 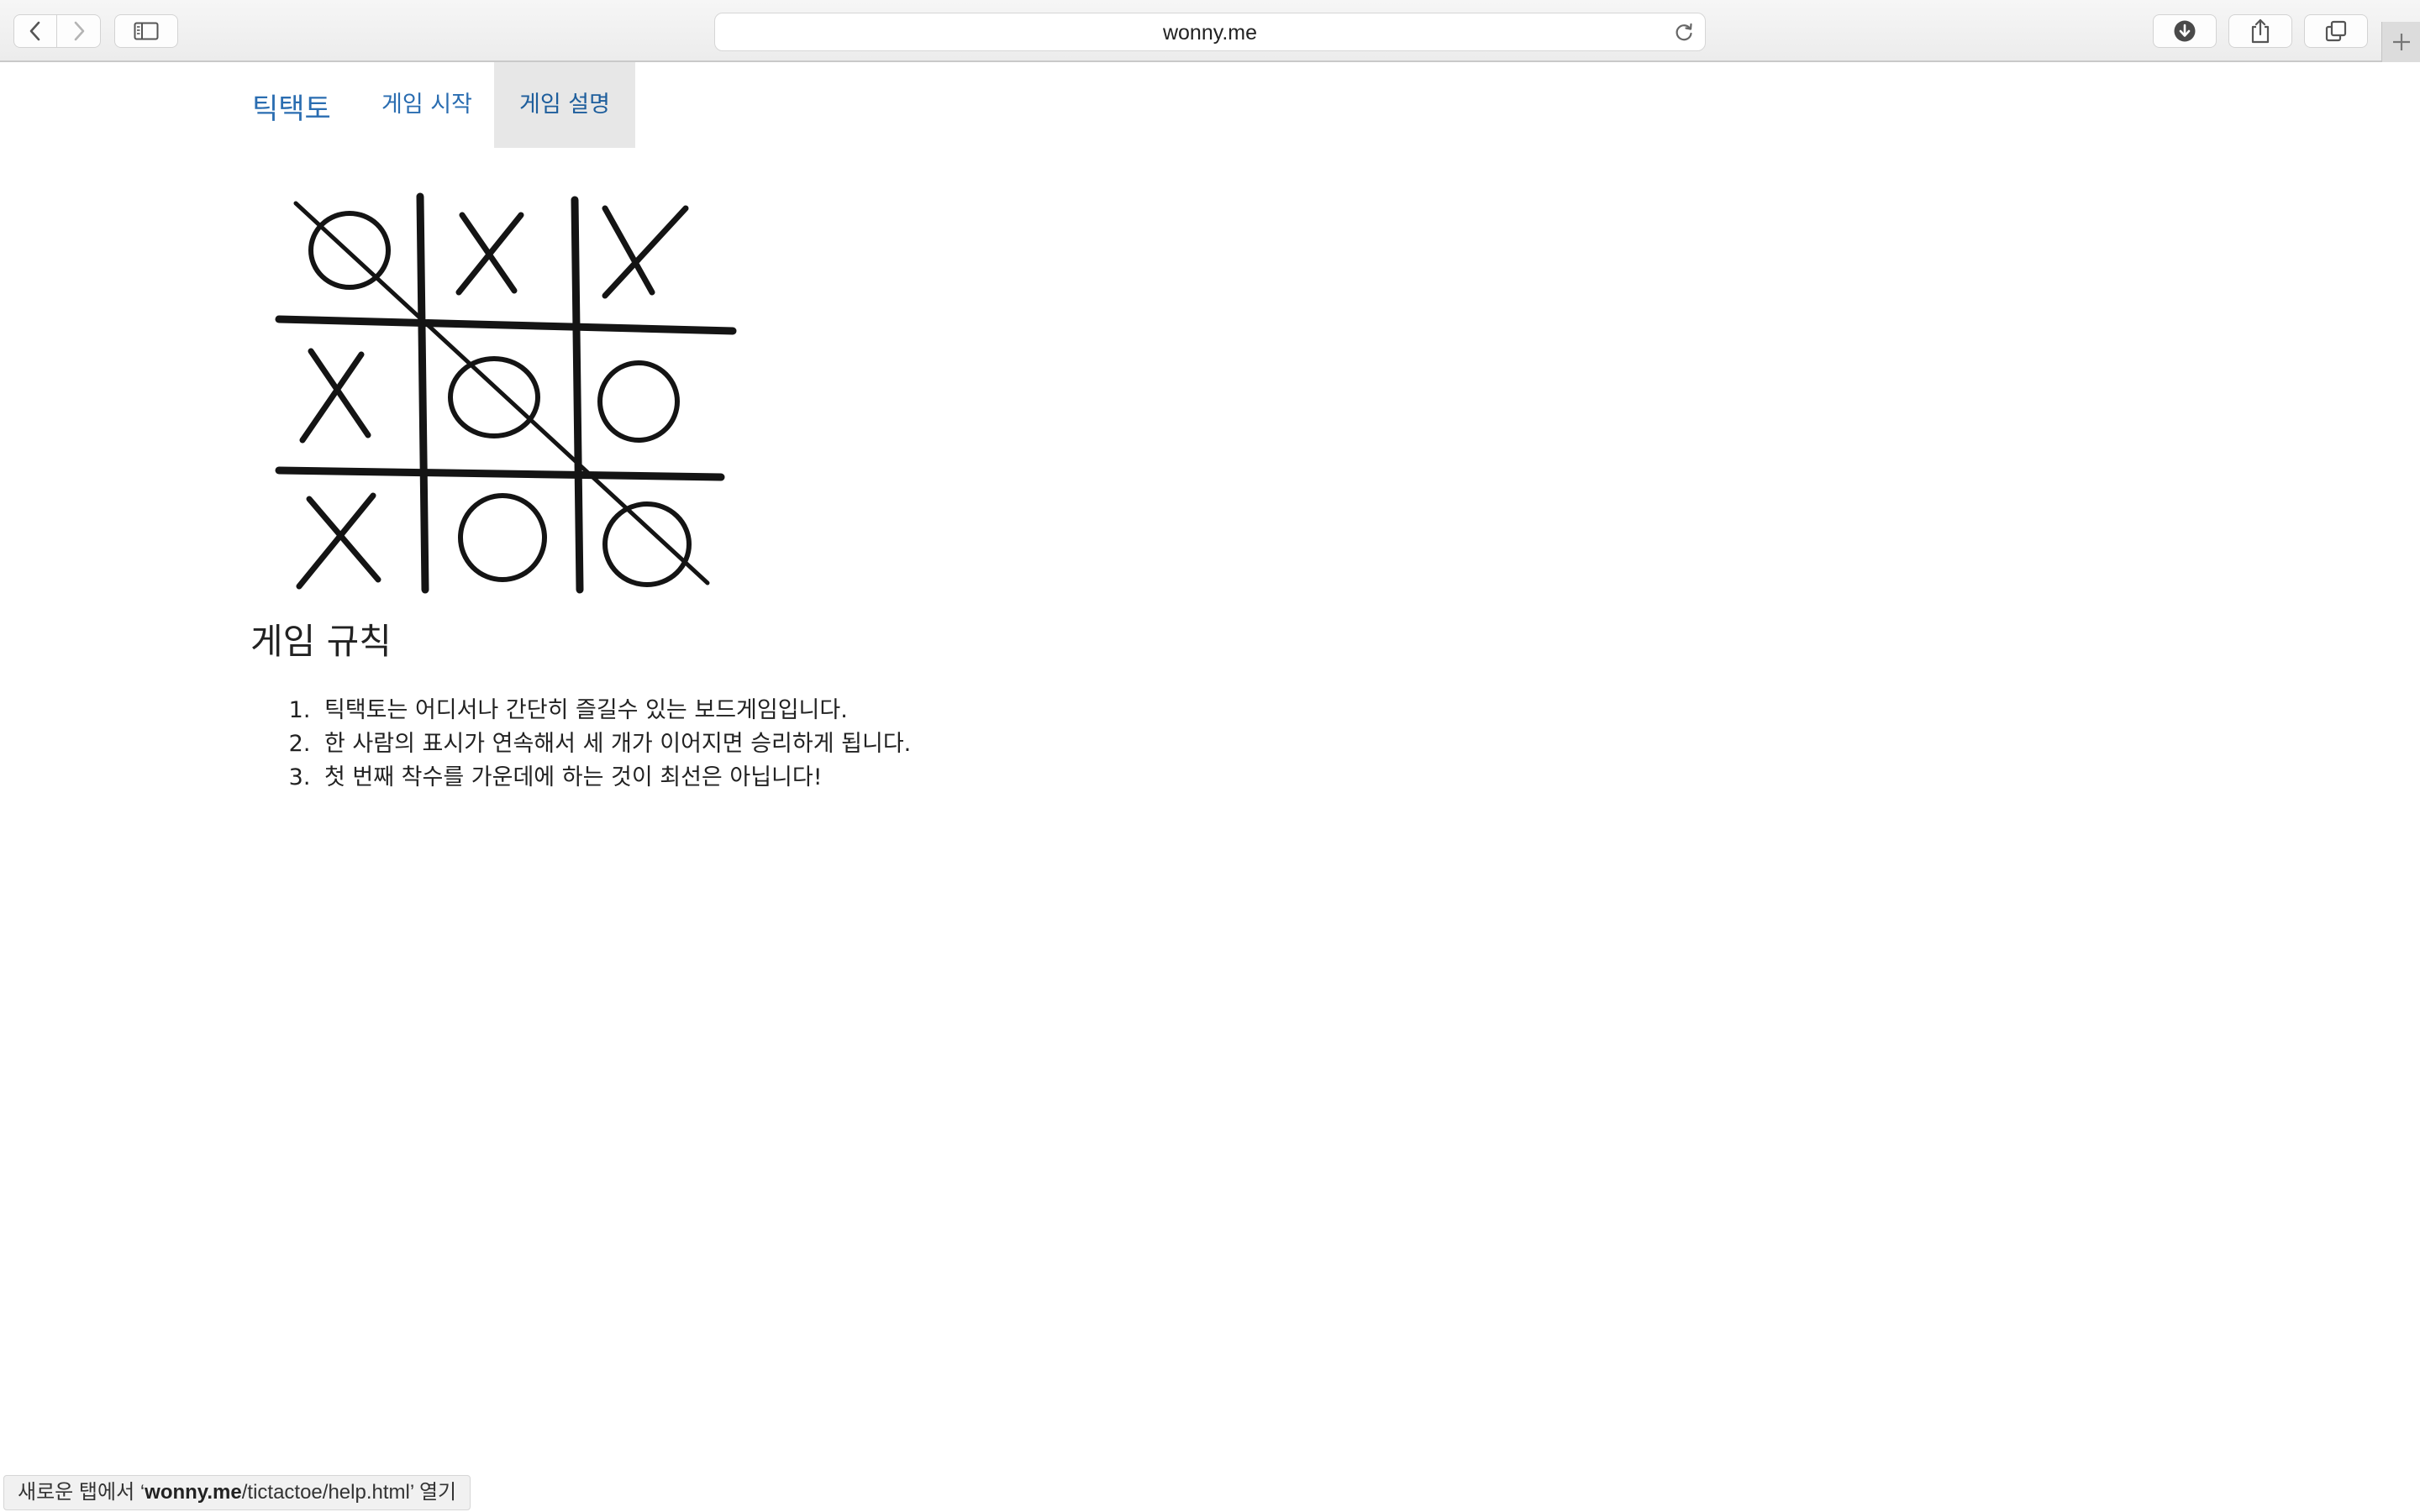 I want to click on sidebar-icon, so click(x=146, y=31).